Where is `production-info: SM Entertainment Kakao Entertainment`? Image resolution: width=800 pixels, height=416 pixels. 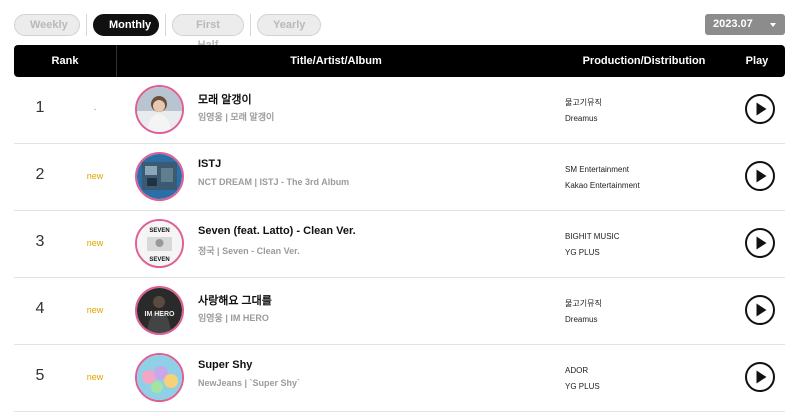 production-info: SM Entertainment Kakao Entertainment is located at coordinates (602, 178).